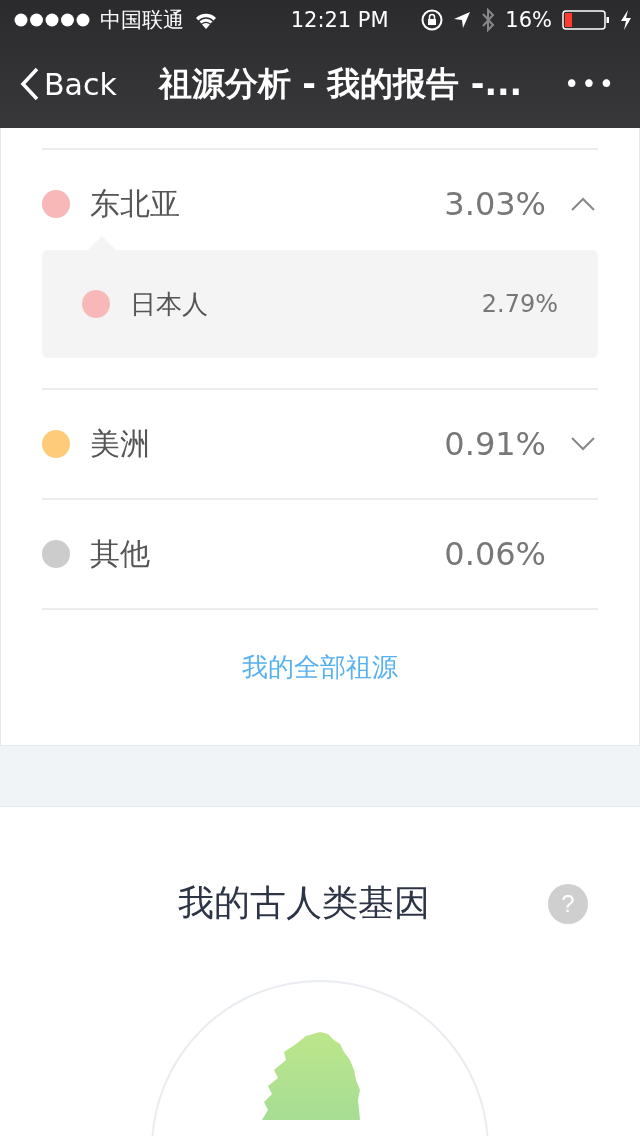  Describe the element at coordinates (462, 20) in the screenshot. I see `location-arrow-icon` at that location.